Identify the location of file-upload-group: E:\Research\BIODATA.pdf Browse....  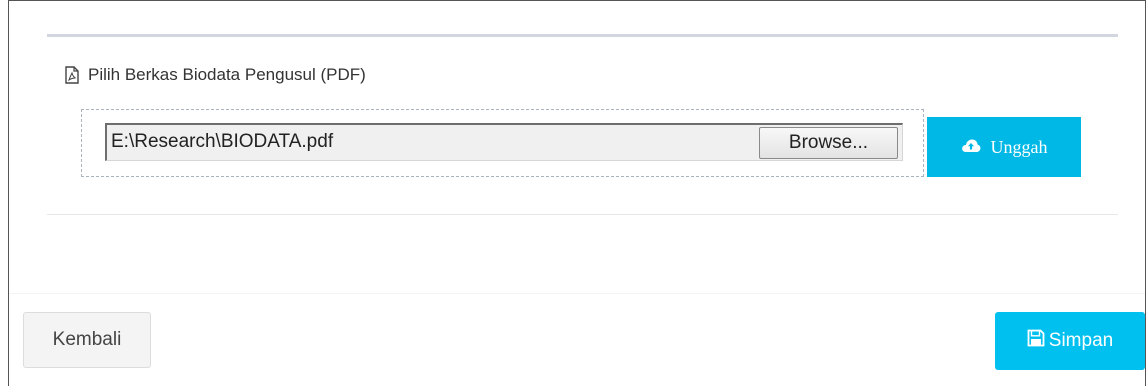
(502, 143).